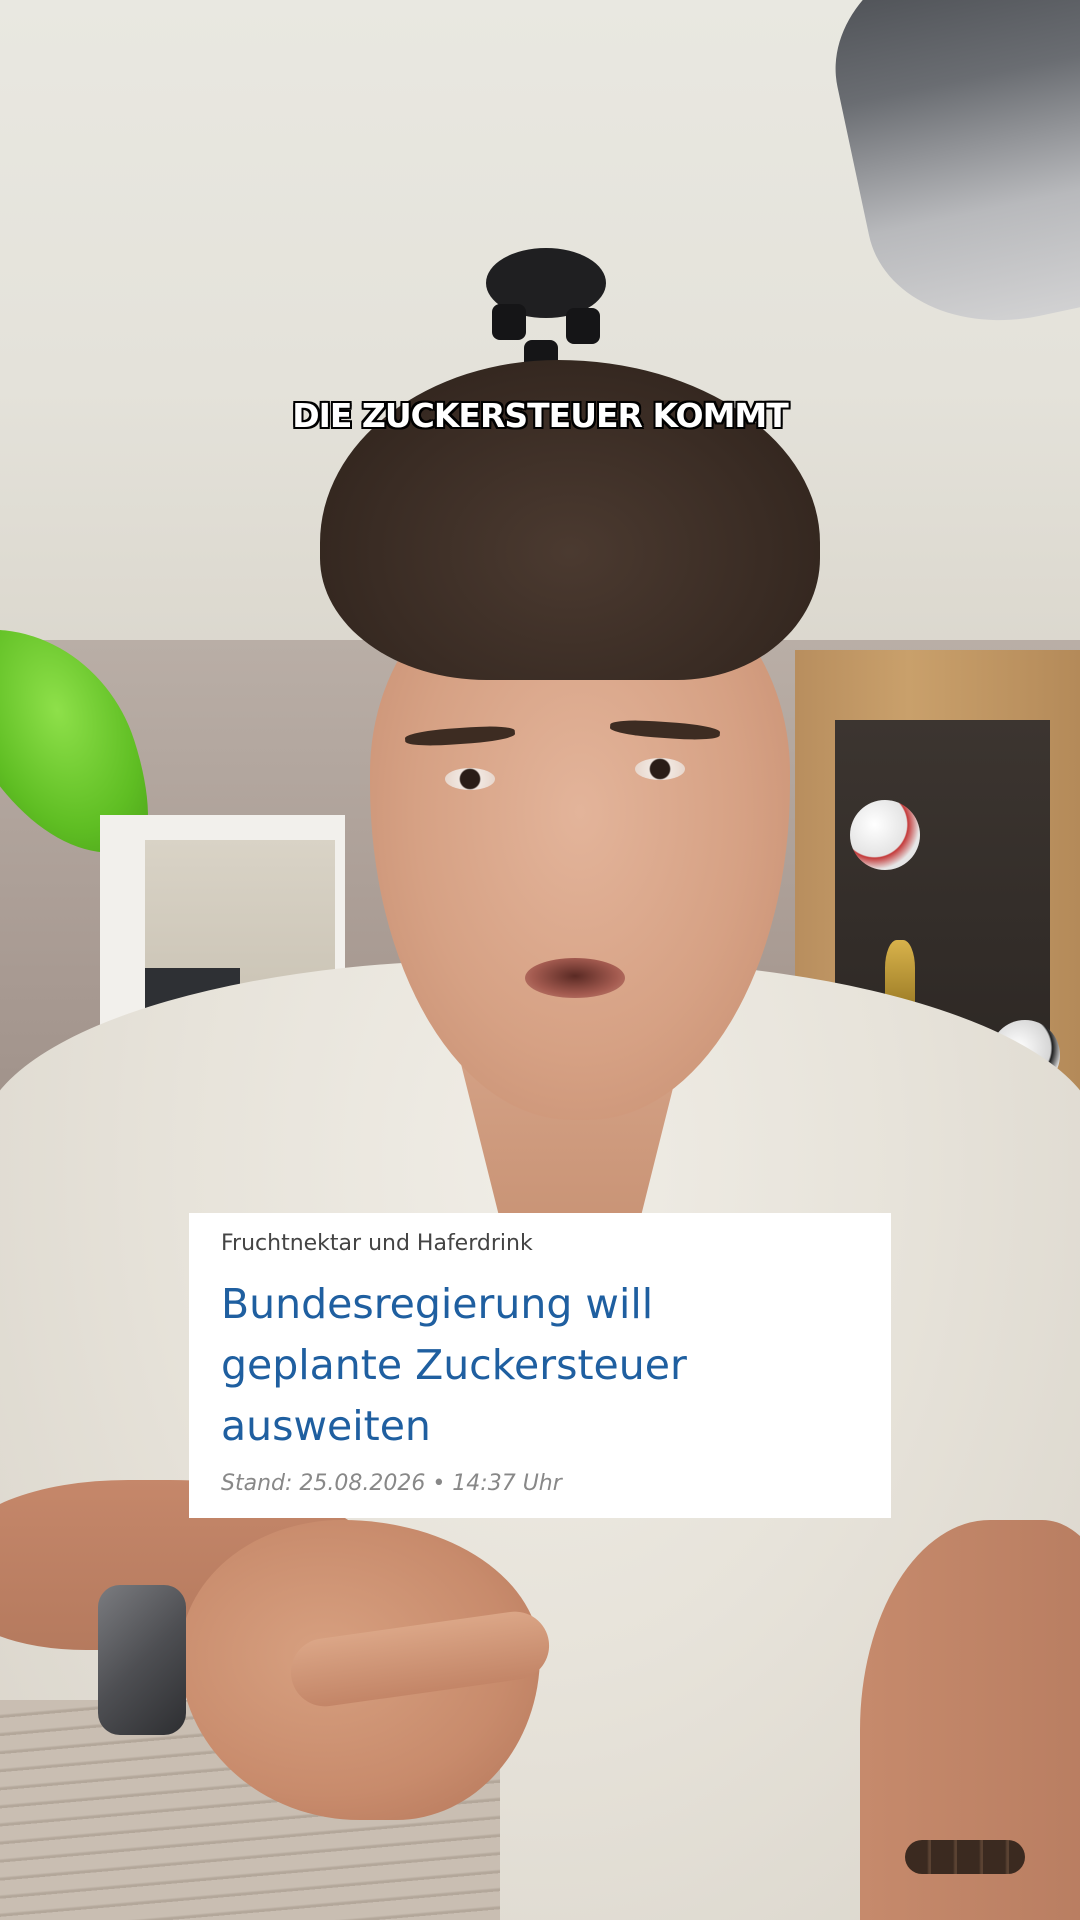 This screenshot has height=1920, width=1080. Describe the element at coordinates (377, 1243) in the screenshot. I see `news-kicker: Fruchtnektar und Haferdrink` at that location.